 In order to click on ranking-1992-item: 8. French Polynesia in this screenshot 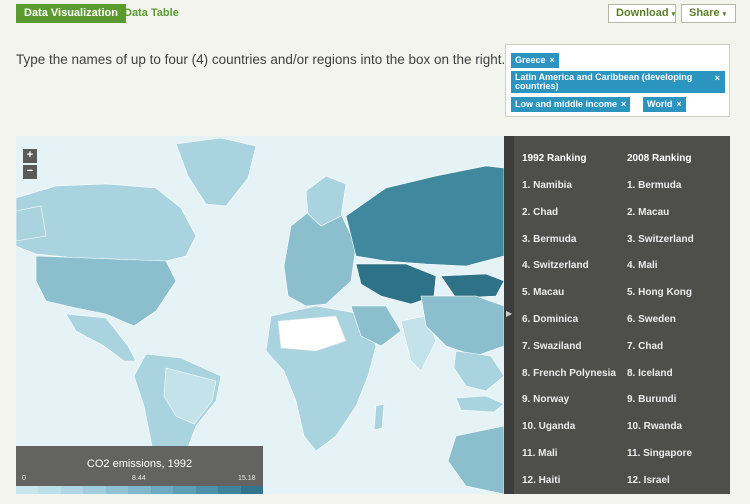, I will do `click(569, 376)`.